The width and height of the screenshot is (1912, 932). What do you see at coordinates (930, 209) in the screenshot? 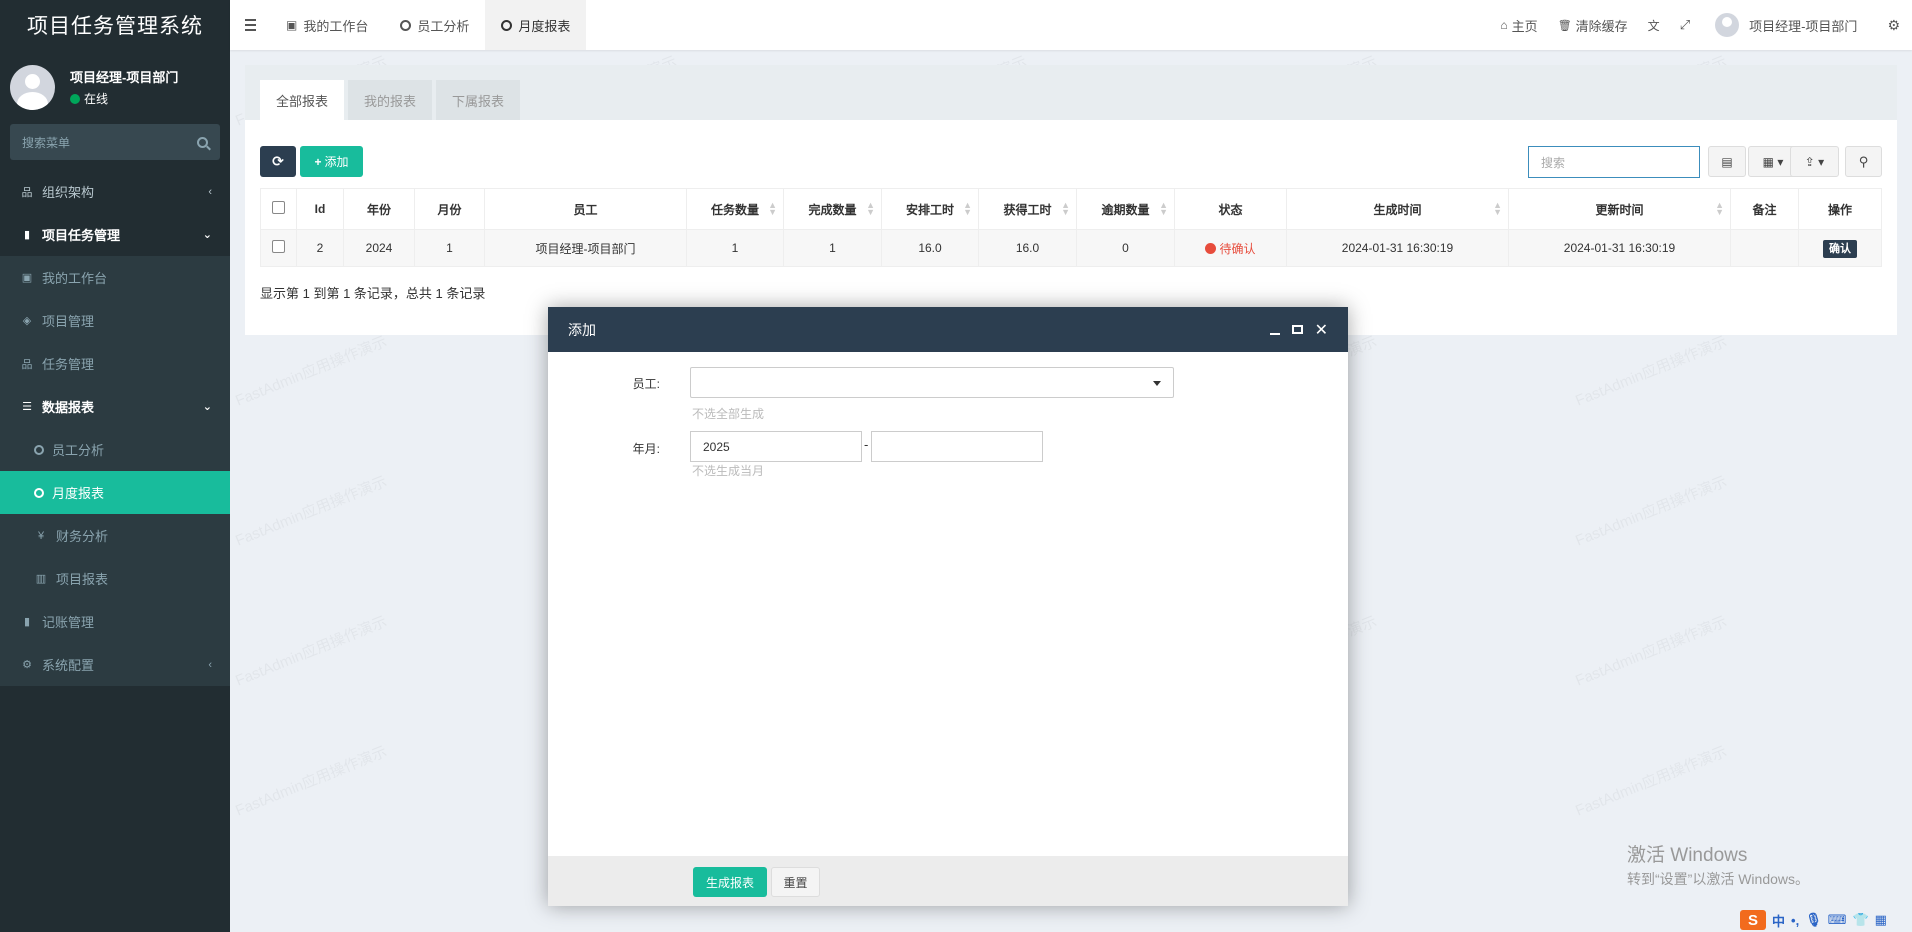
I see `col-planned-hours: 安排工时 ▲ ▼` at bounding box center [930, 209].